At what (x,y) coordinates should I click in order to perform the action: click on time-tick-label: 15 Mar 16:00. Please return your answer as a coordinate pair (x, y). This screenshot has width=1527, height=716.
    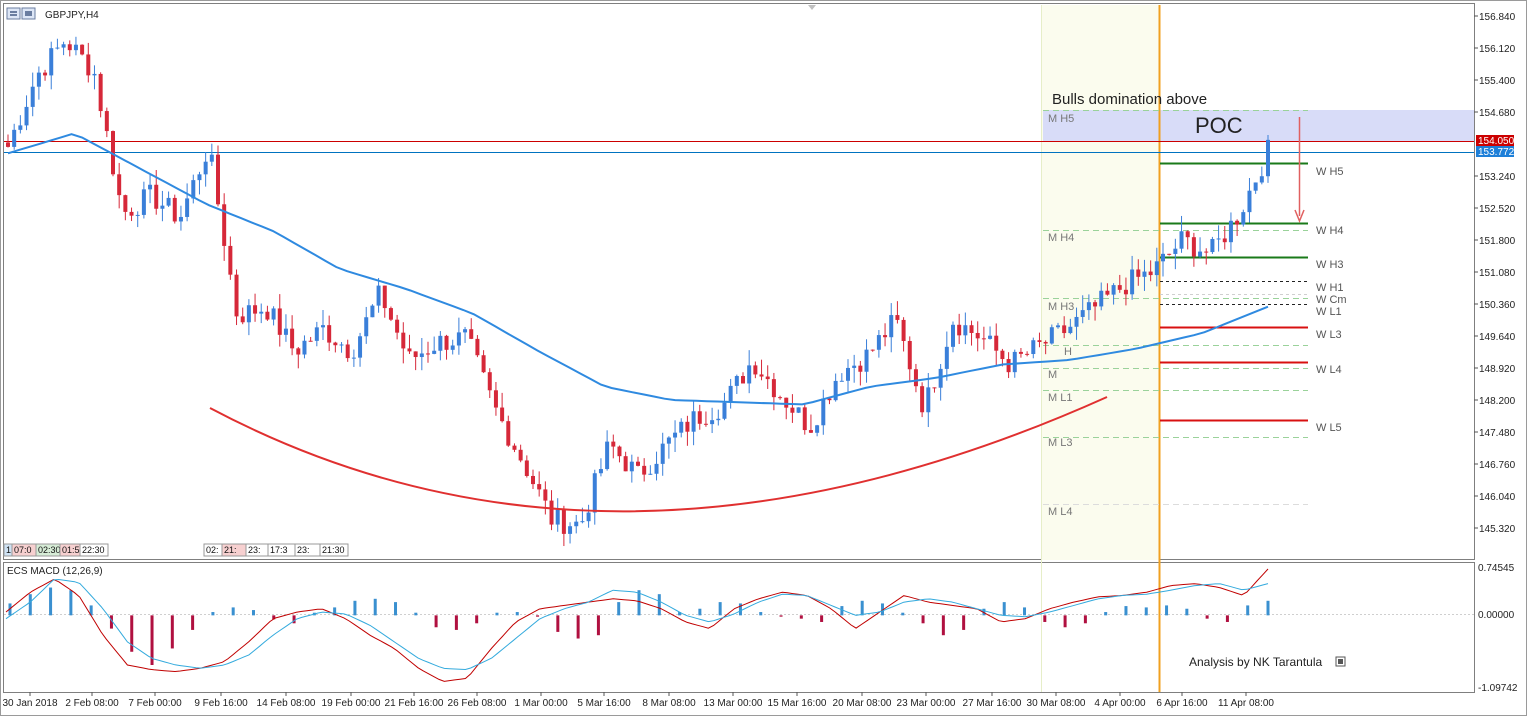
    Looking at the image, I should click on (797, 703).